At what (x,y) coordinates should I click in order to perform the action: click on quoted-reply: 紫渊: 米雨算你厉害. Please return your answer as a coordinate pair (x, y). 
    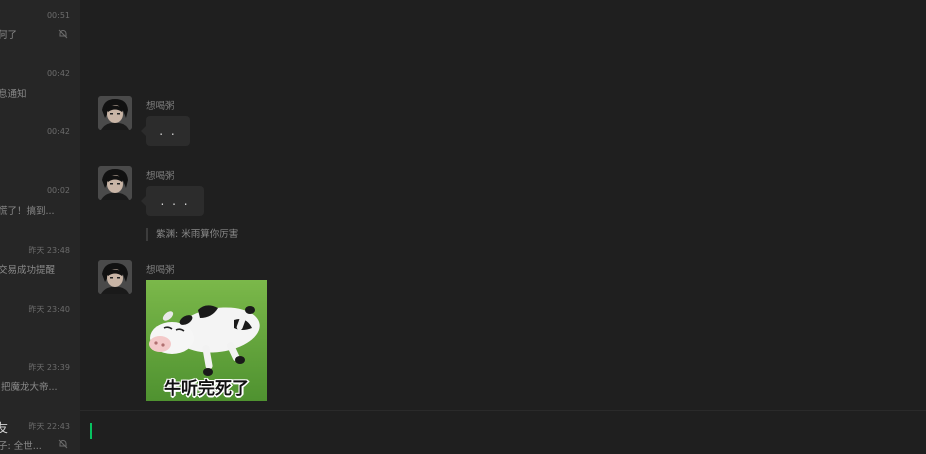
    Looking at the image, I should click on (192, 234).